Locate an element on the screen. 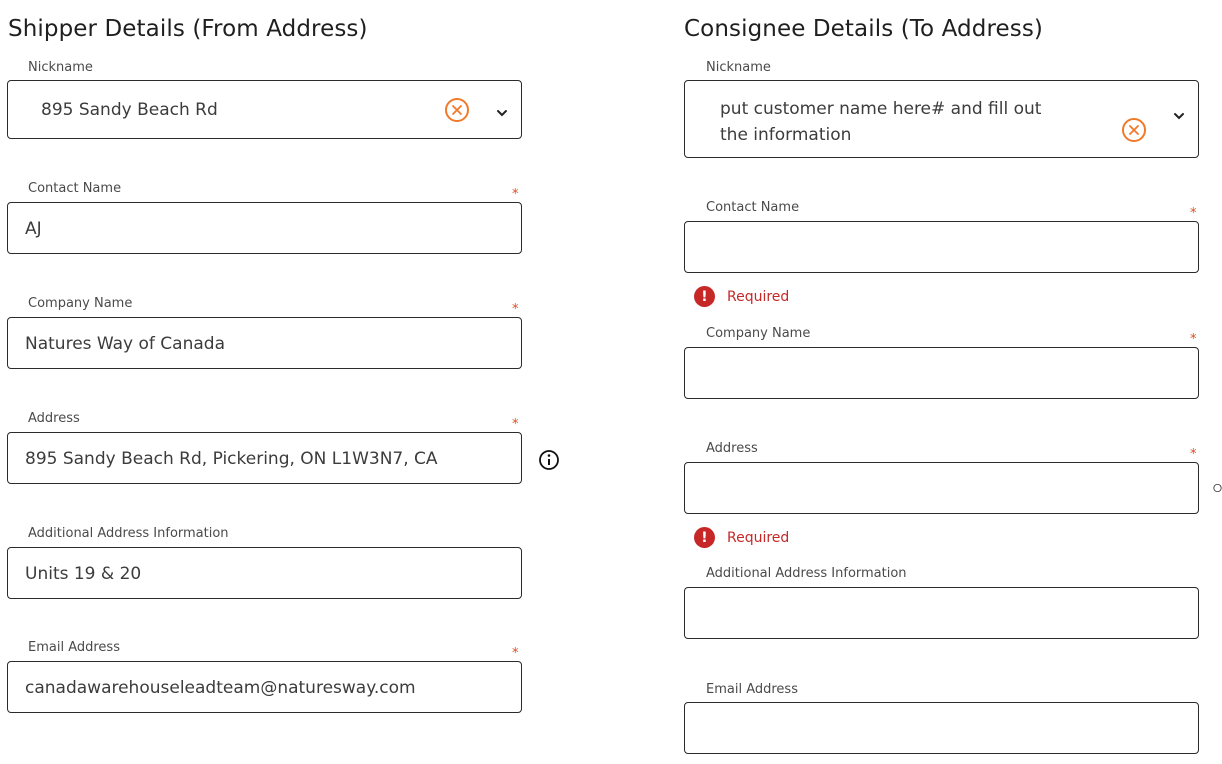 The height and width of the screenshot is (764, 1222). consignee-email-input is located at coordinates (941, 728).